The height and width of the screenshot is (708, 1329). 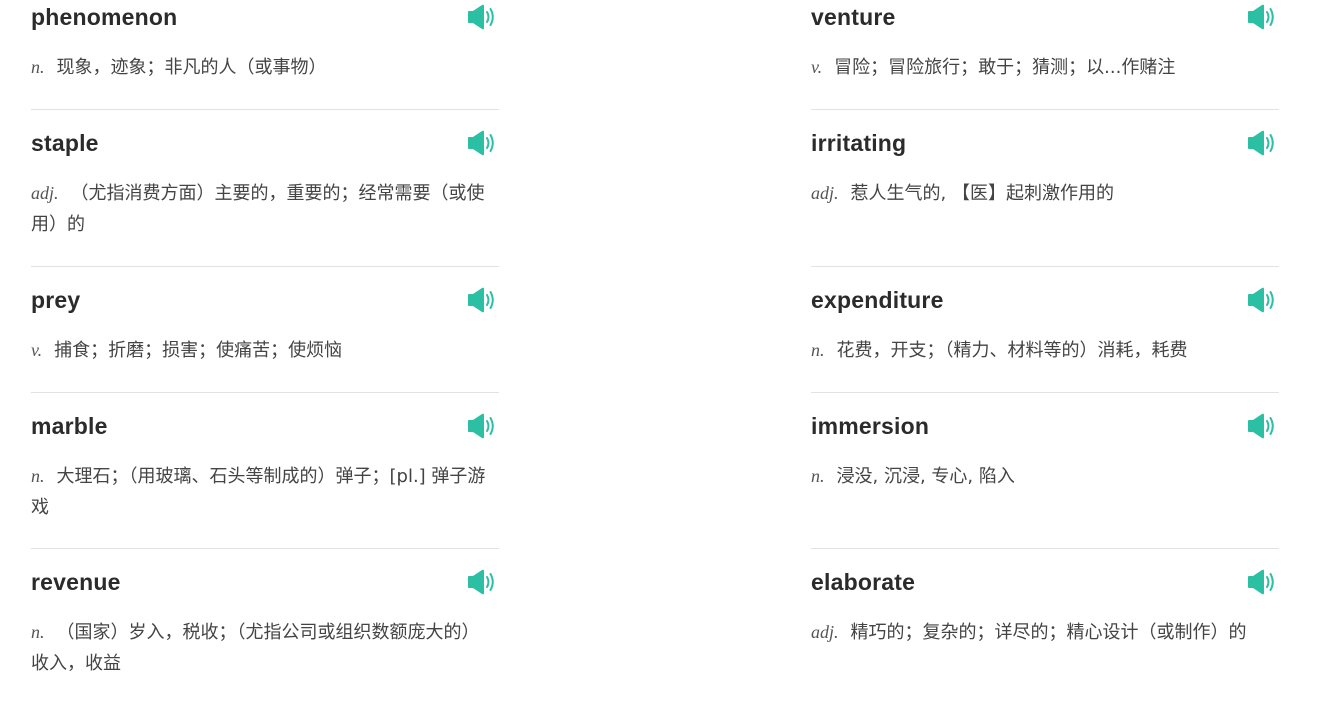 What do you see at coordinates (69, 426) in the screenshot?
I see `word-title: marble` at bounding box center [69, 426].